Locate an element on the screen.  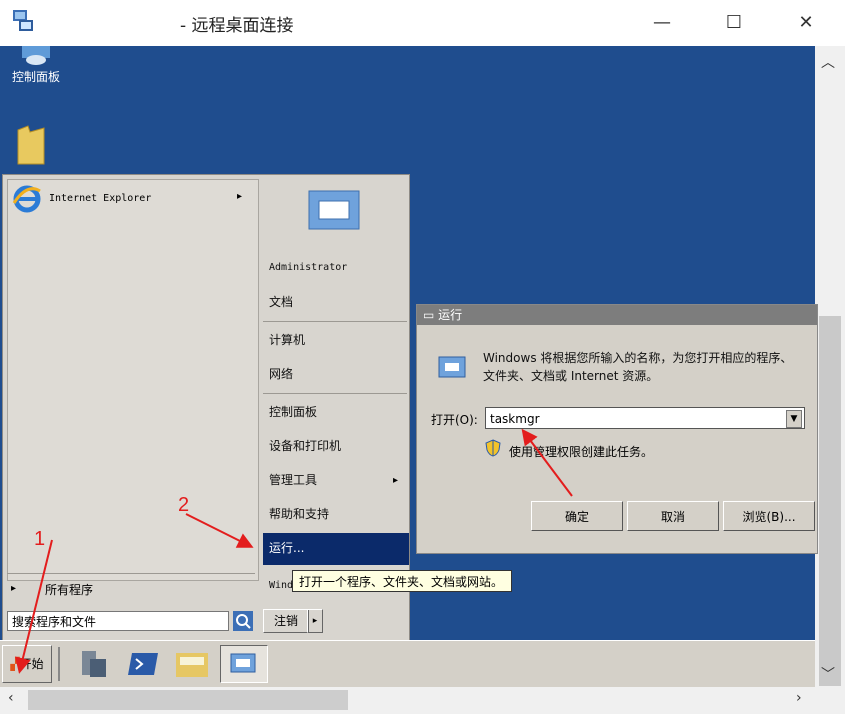
annotation-step-2: 2 is located at coordinates (184, 505).